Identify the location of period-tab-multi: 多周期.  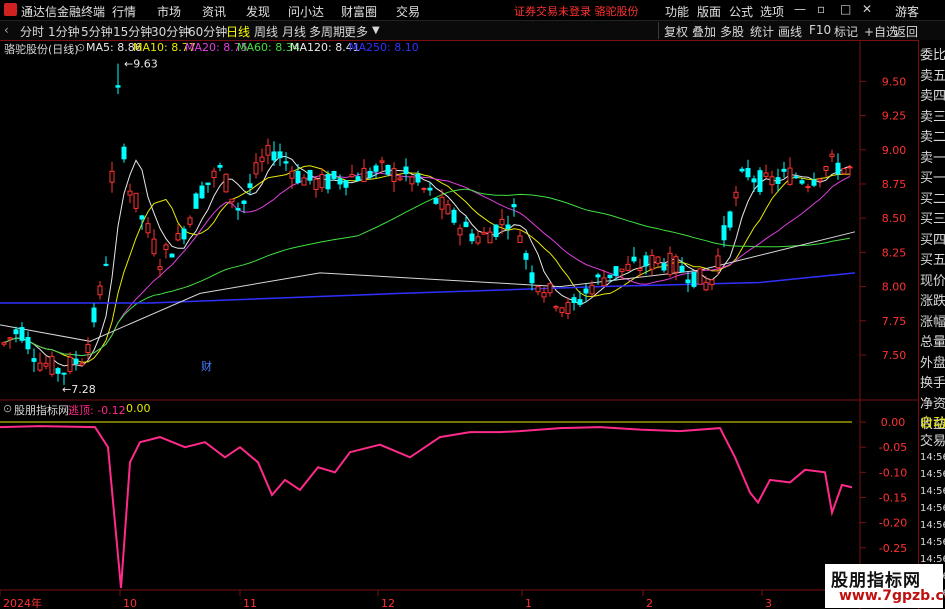
(327, 31).